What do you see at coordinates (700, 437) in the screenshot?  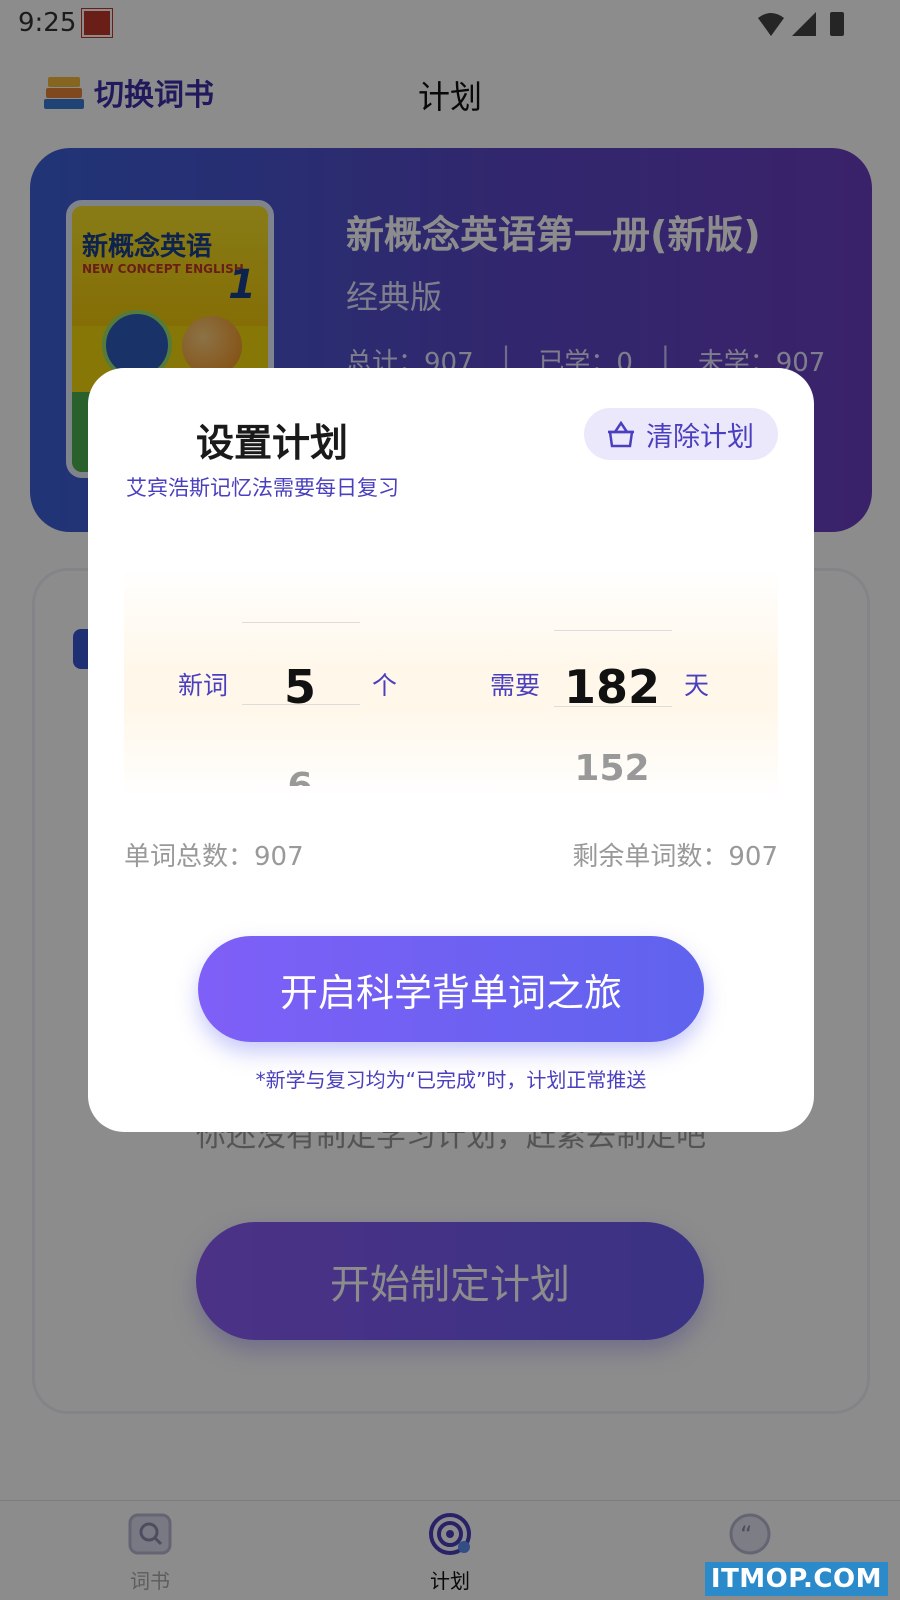 I see `clear-plan-label: 清除计划` at bounding box center [700, 437].